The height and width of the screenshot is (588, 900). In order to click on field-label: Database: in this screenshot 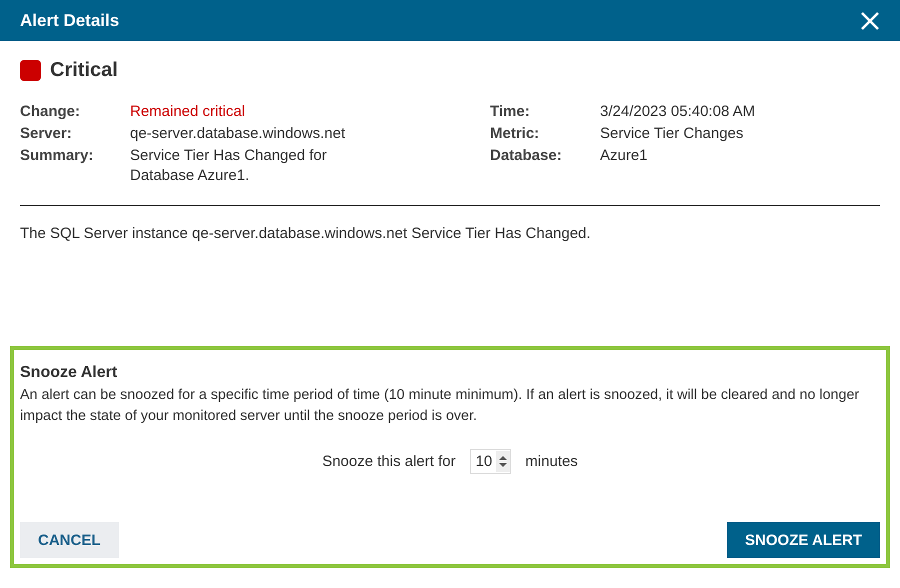, I will do `click(526, 156)`.